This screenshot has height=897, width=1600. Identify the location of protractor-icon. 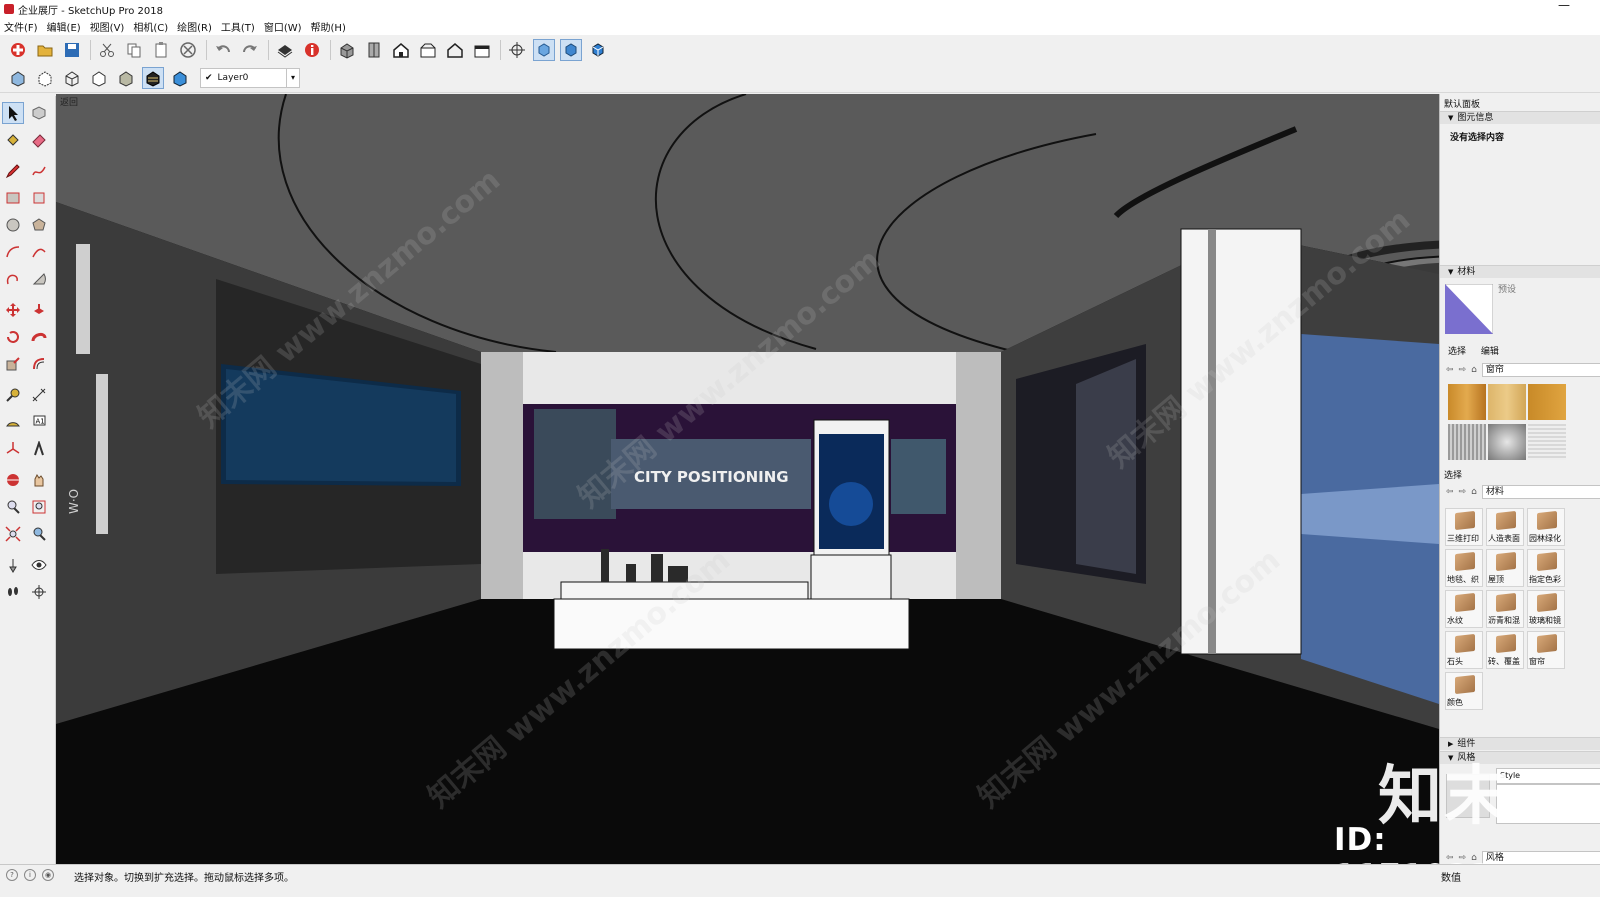
(13, 422).